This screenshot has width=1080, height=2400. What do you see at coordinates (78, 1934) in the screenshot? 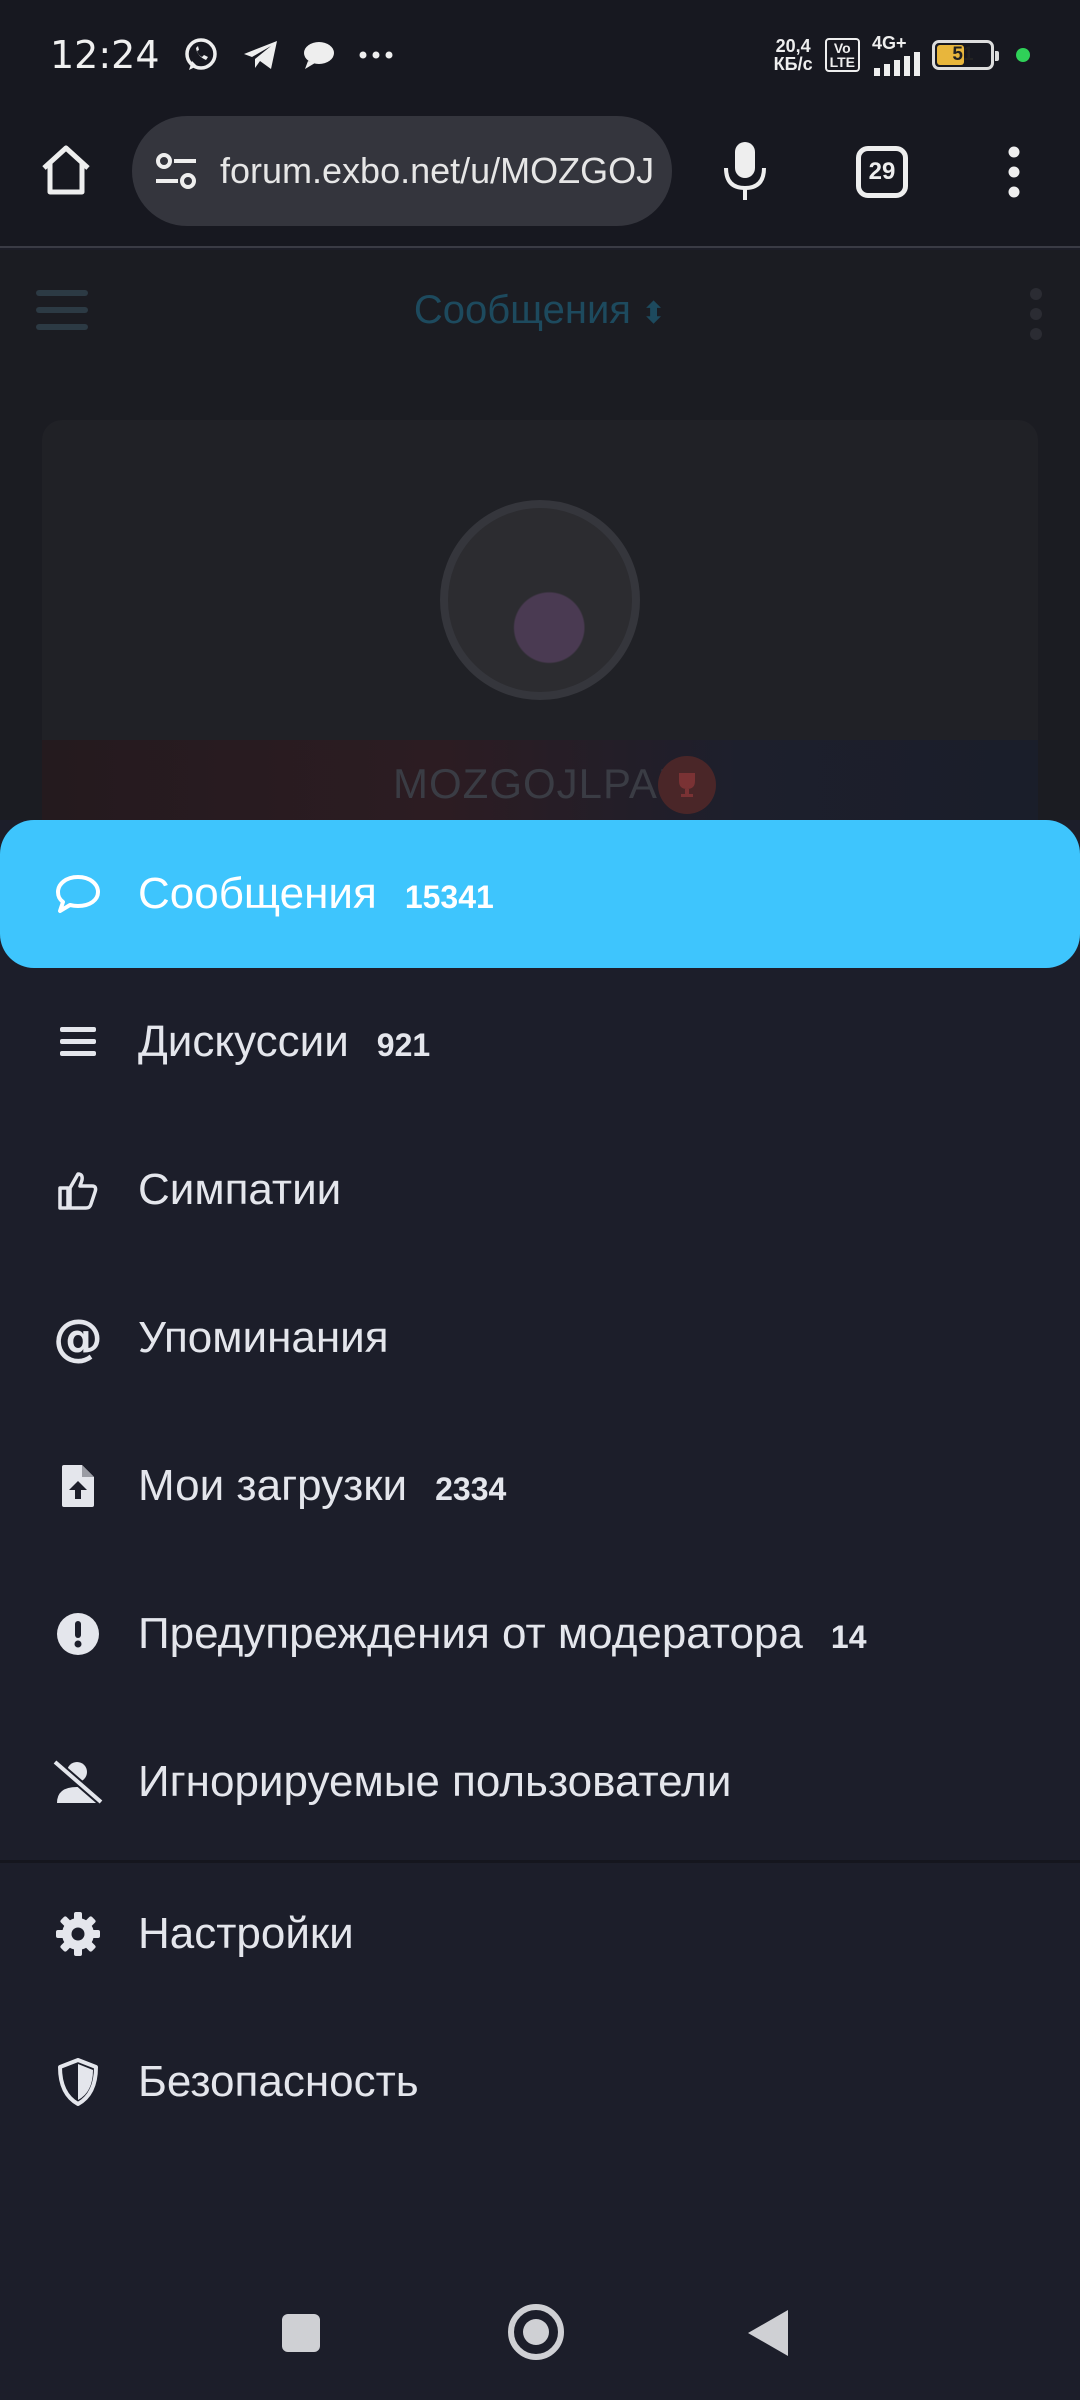
I see `gear-icon` at bounding box center [78, 1934].